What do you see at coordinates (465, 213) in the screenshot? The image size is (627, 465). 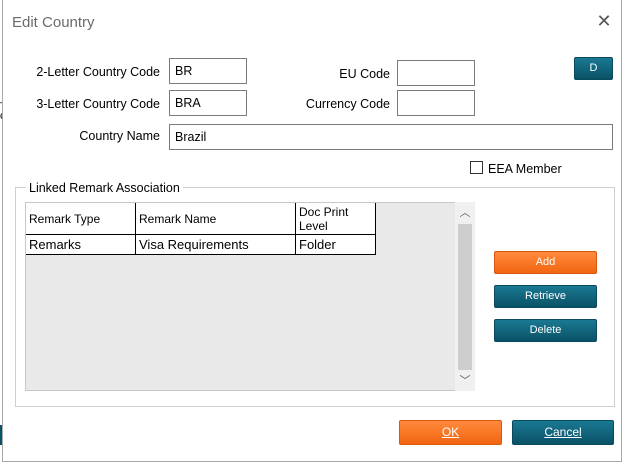 I see `chevron-up-icon: ︿` at bounding box center [465, 213].